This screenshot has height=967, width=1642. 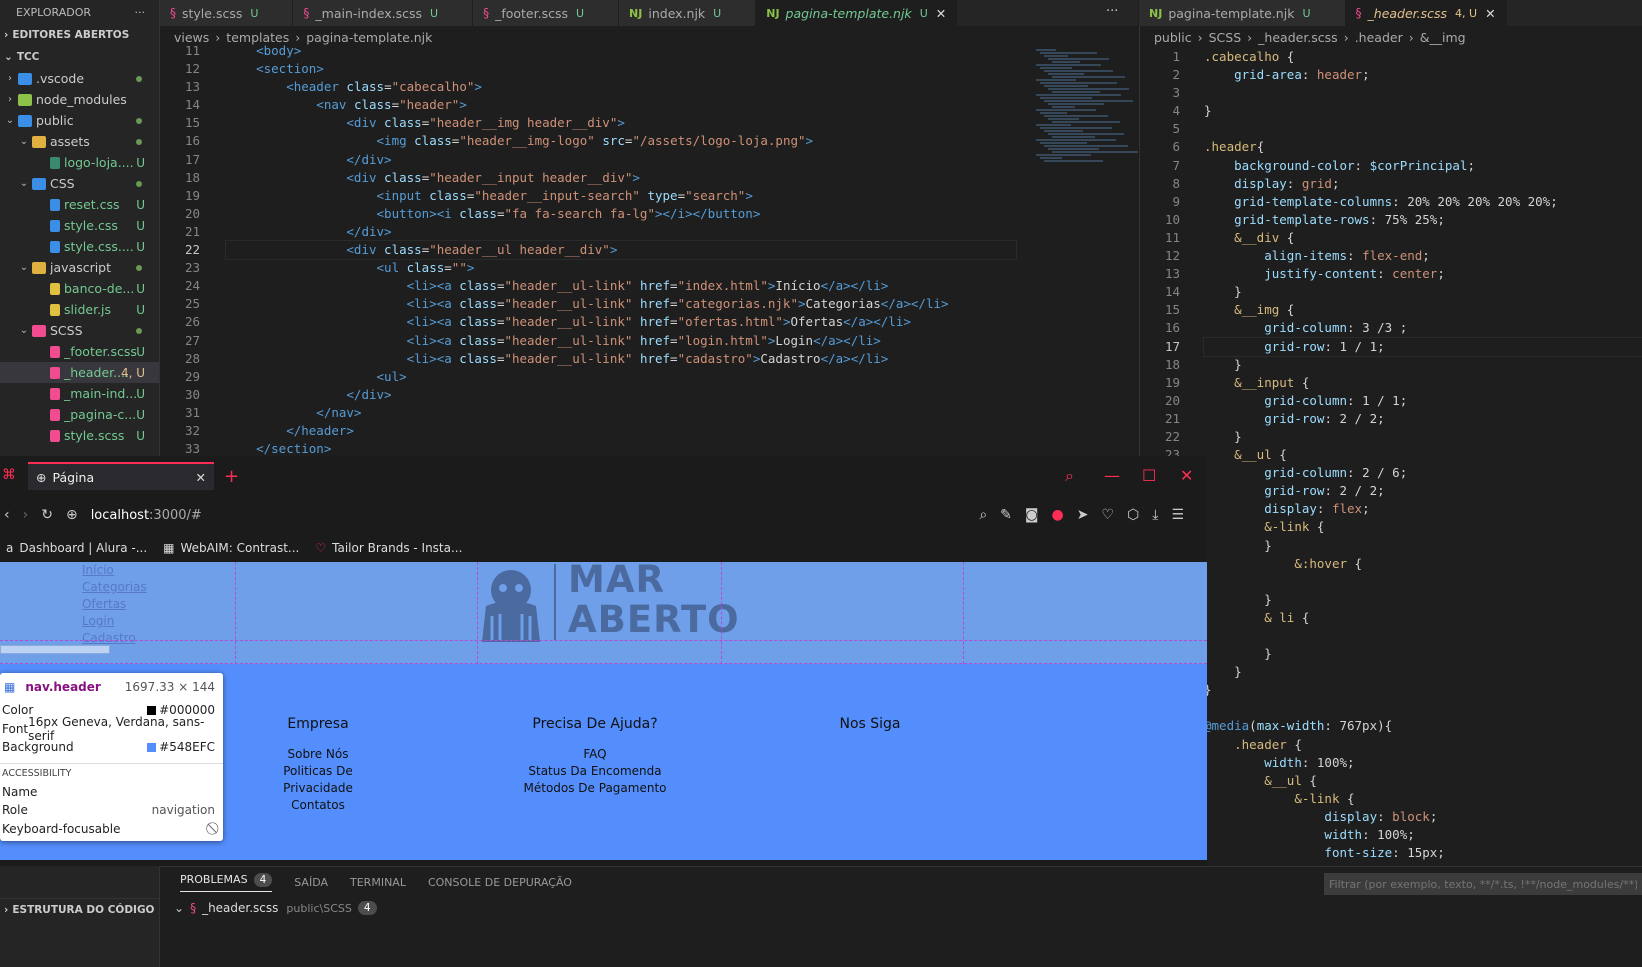 I want to click on editor-tab: § _header.scss 4, U ✕, so click(x=1426, y=13).